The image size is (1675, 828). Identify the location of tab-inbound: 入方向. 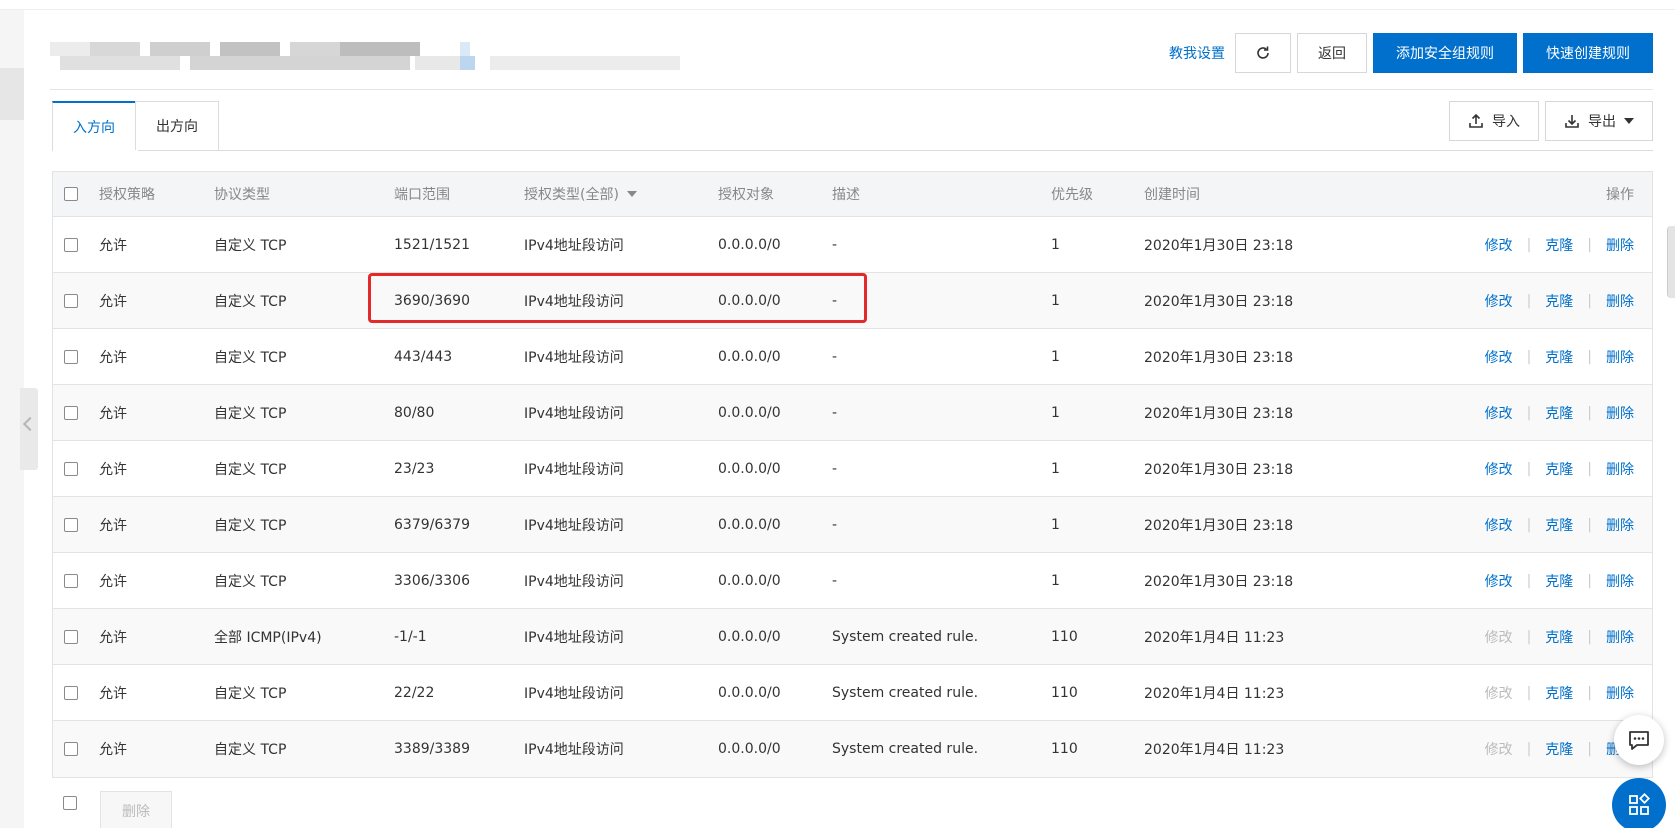
(94, 125).